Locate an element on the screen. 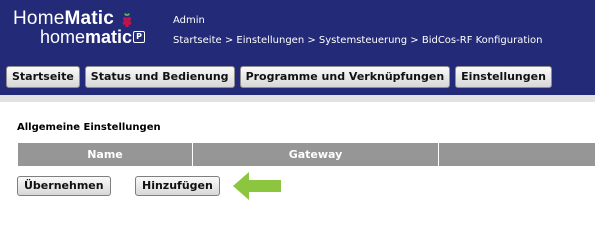  logo-text-light: Home is located at coordinates (39, 18).